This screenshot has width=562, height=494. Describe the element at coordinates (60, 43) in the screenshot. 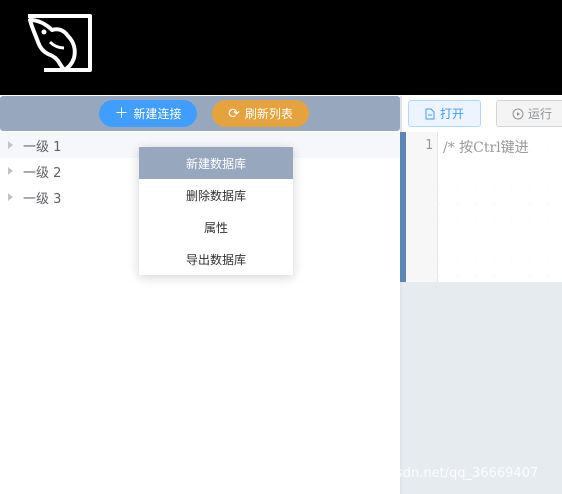

I see `dolphin-logo-icon` at that location.